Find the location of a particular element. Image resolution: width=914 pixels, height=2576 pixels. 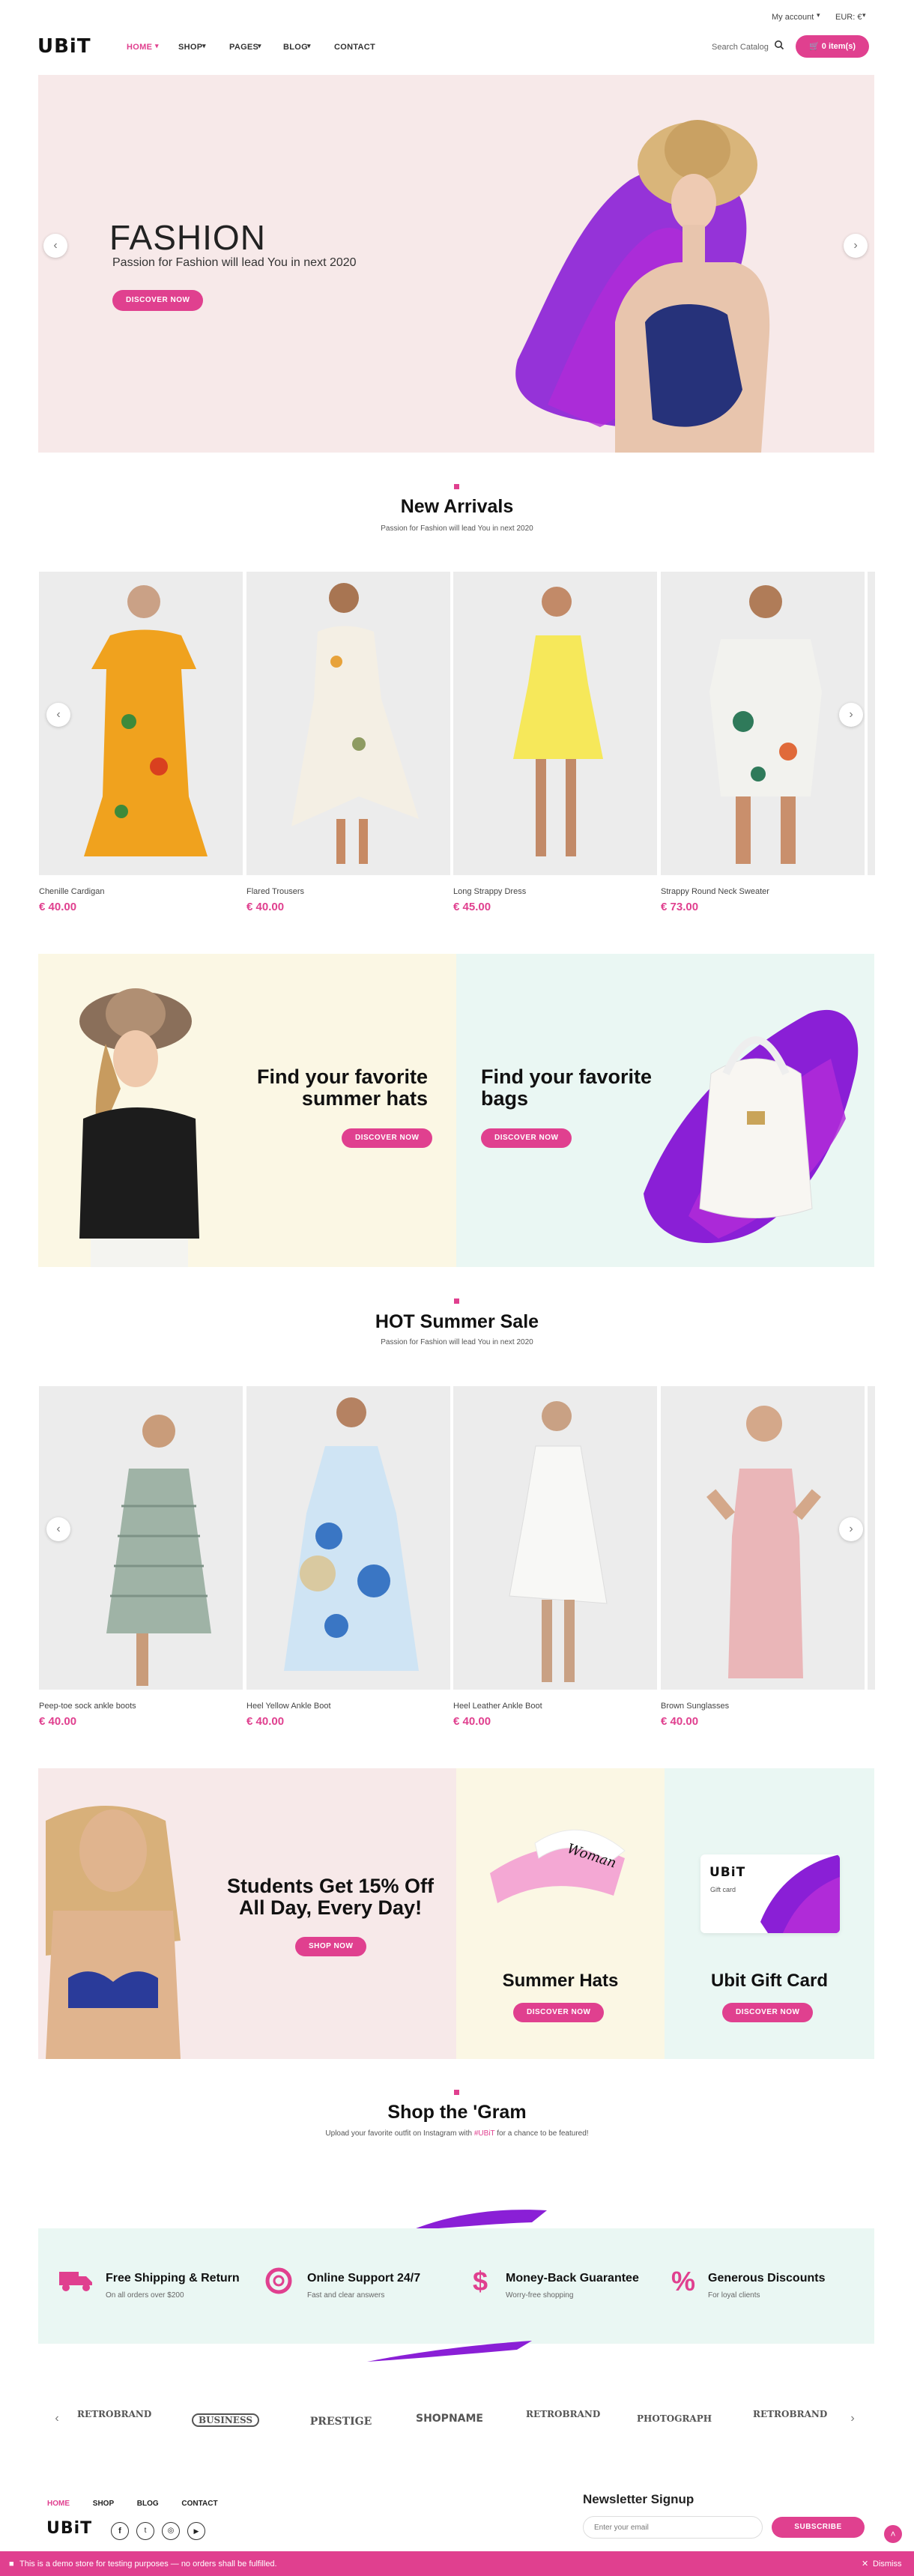

summer-hats-title: Summer Hats is located at coordinates (560, 1981).